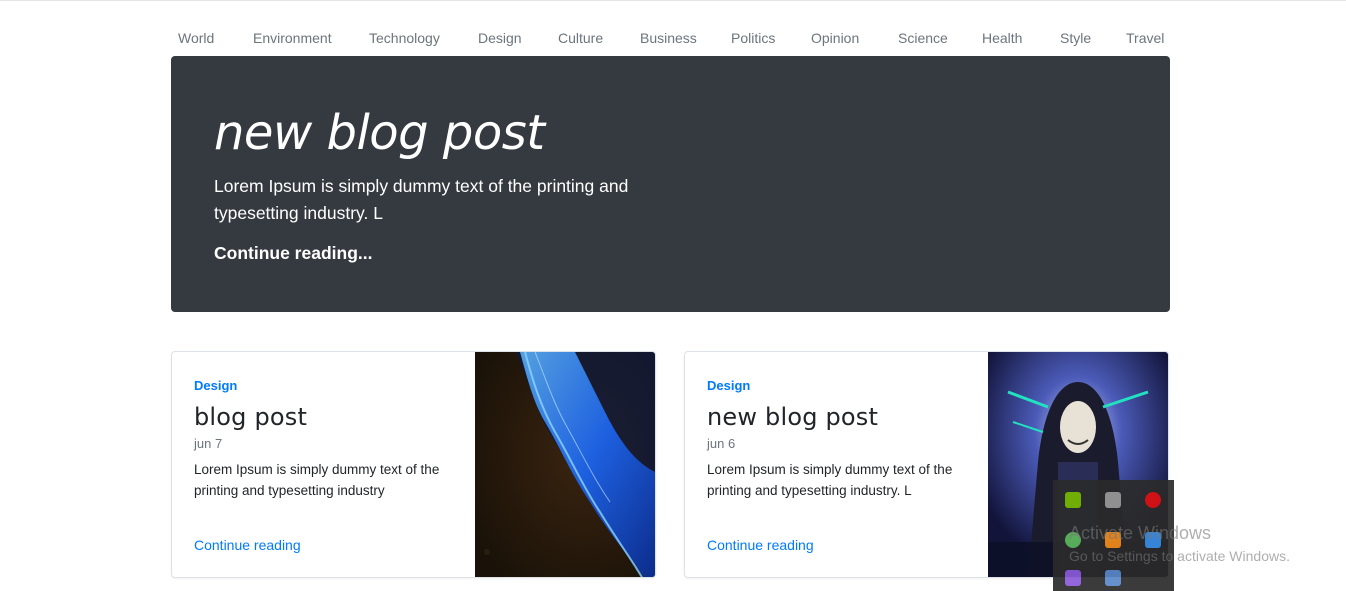 The width and height of the screenshot is (1346, 591). Describe the element at coordinates (1113, 578) in the screenshot. I see `elephant-icon` at that location.